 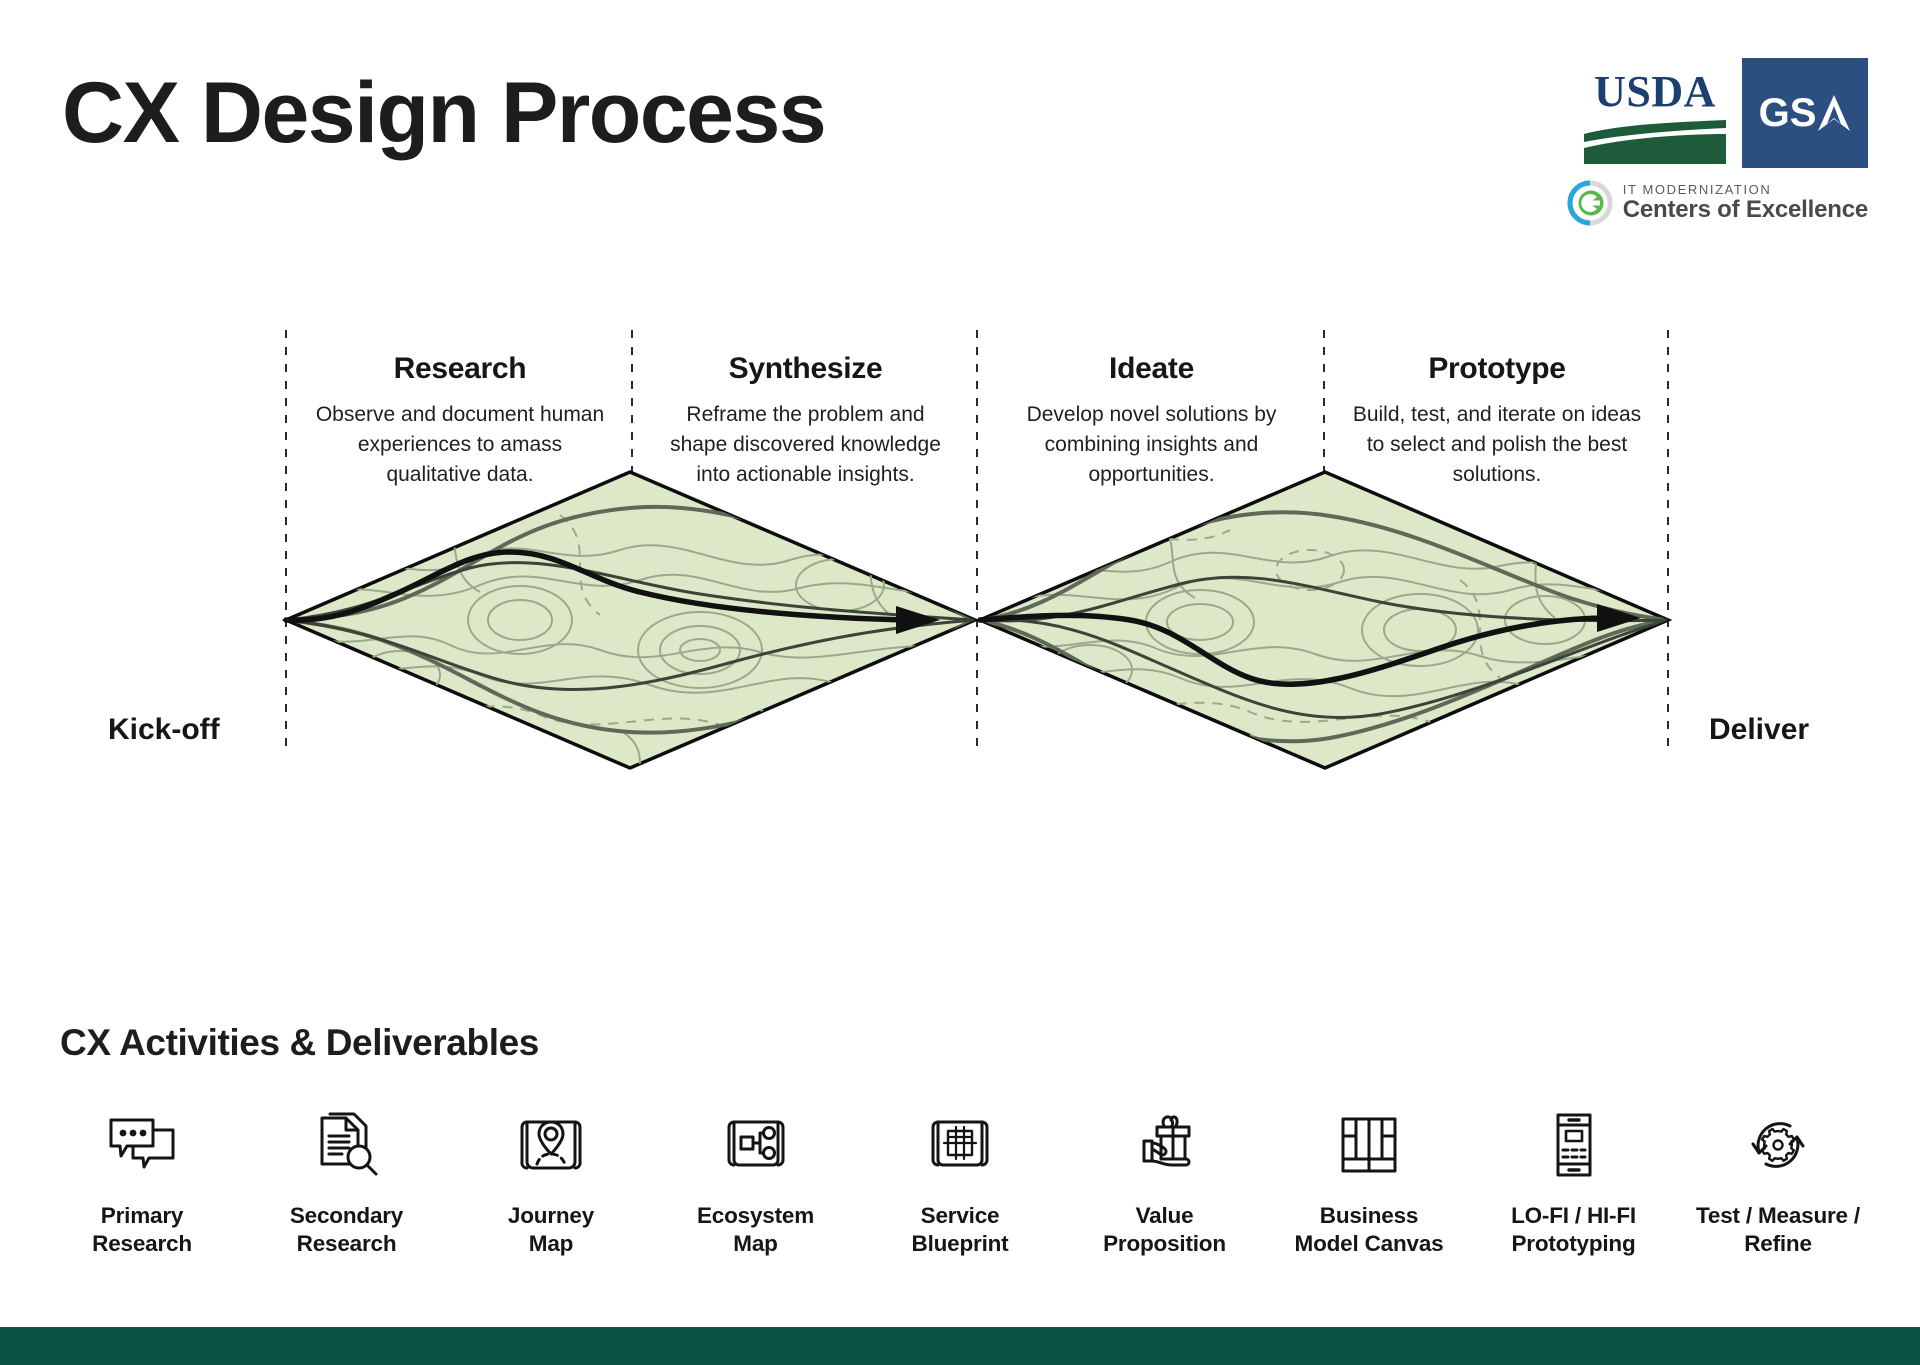 What do you see at coordinates (1759, 729) in the screenshot?
I see `deliver-label: Deliver` at bounding box center [1759, 729].